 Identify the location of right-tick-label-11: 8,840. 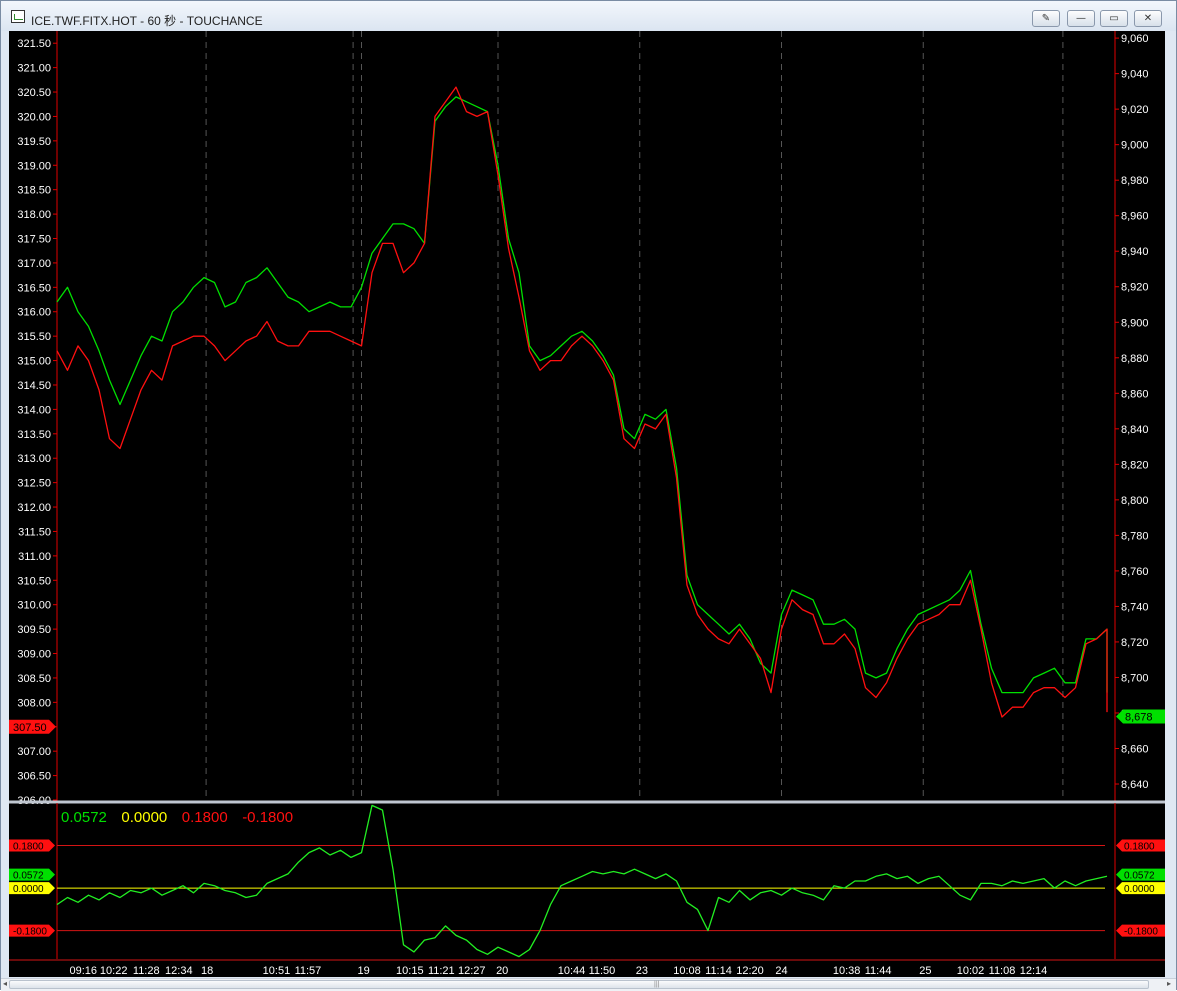
(1135, 430).